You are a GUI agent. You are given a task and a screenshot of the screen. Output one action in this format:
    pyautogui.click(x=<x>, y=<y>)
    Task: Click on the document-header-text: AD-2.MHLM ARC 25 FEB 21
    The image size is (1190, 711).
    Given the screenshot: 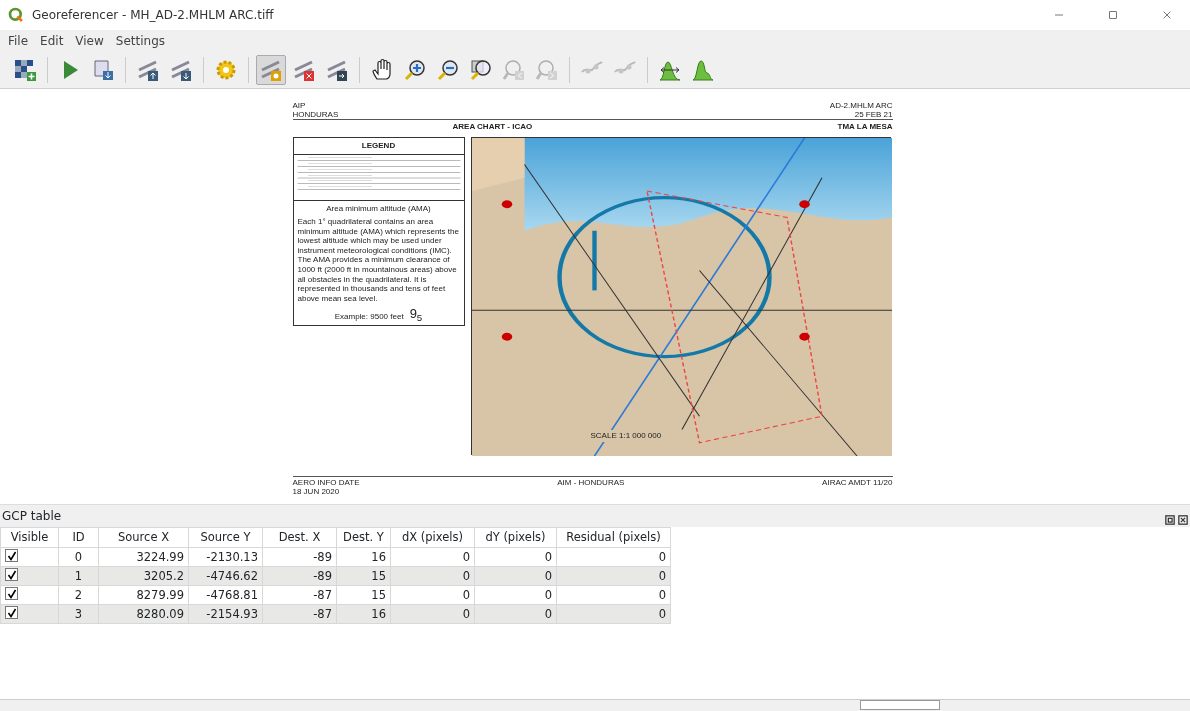 What is the action you would take?
    pyautogui.click(x=861, y=110)
    